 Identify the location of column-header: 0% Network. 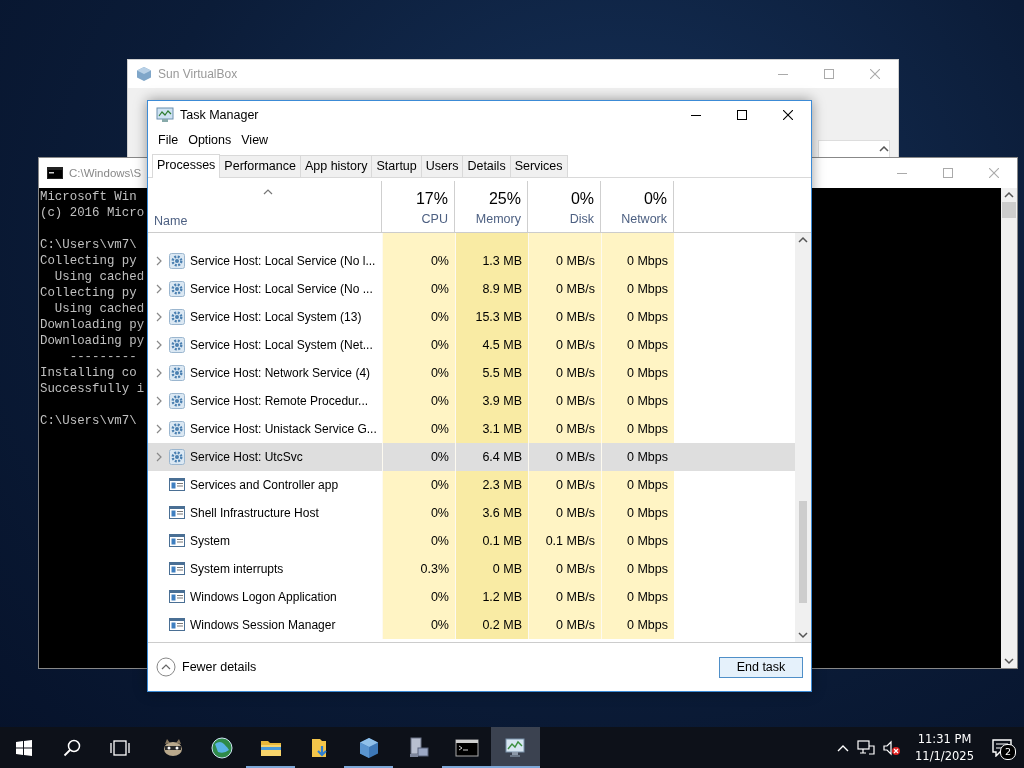
(637, 206).